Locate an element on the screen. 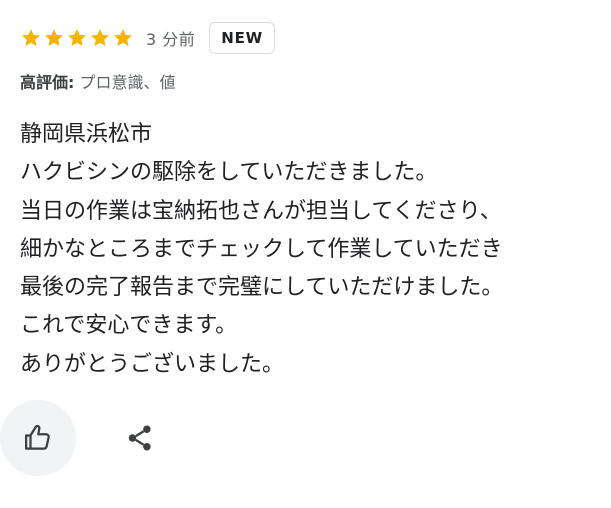  share-button is located at coordinates (140, 438).